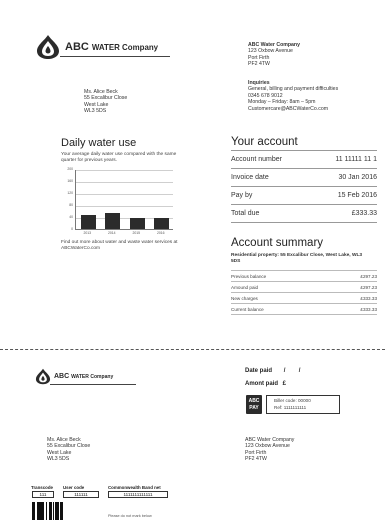 This screenshot has width=385, height=520. What do you see at coordinates (304, 287) in the screenshot?
I see `summary-row-paid: Amound paid £297.23` at bounding box center [304, 287].